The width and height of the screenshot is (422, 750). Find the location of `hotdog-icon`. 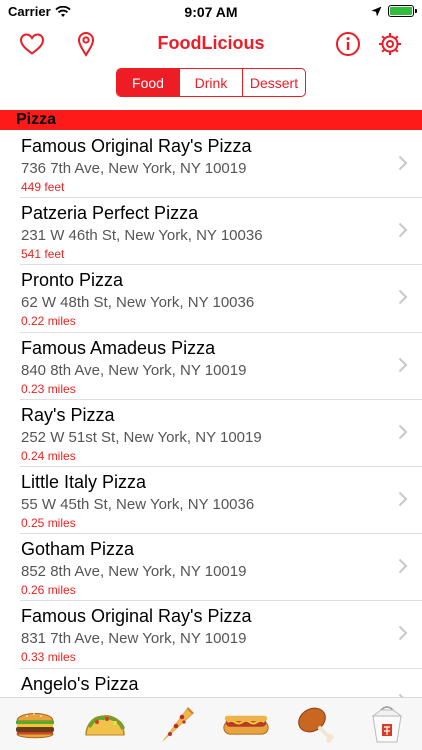

hotdog-icon is located at coordinates (246, 725).